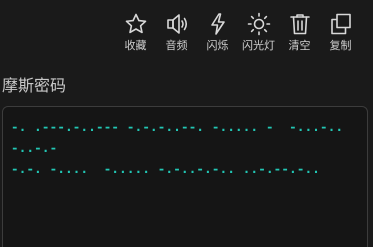 This screenshot has height=247, width=373. I want to click on copy-label: 复制, so click(340, 45).